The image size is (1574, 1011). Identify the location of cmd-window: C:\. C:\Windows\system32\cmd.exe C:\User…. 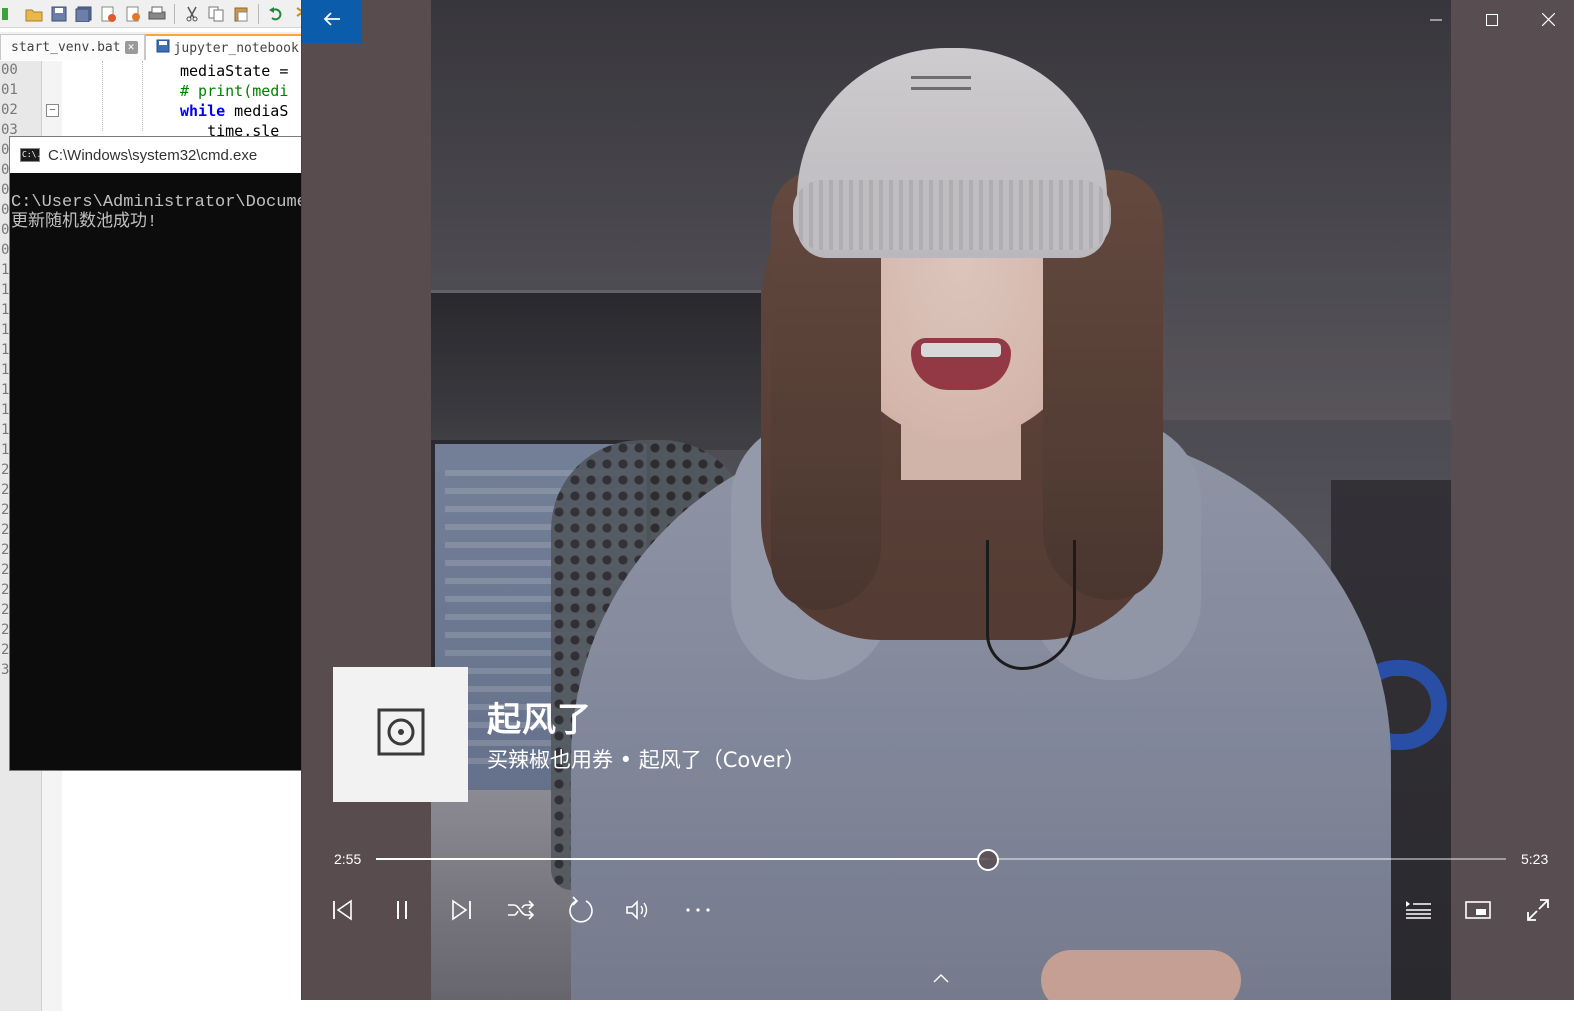
(159, 453).